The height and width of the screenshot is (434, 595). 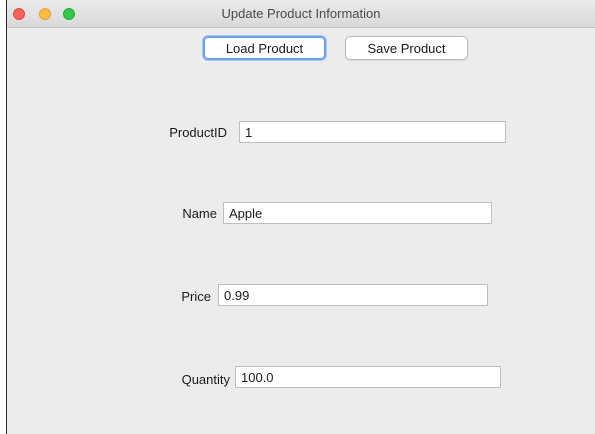 I want to click on load-product-button: Load Product, so click(x=264, y=48).